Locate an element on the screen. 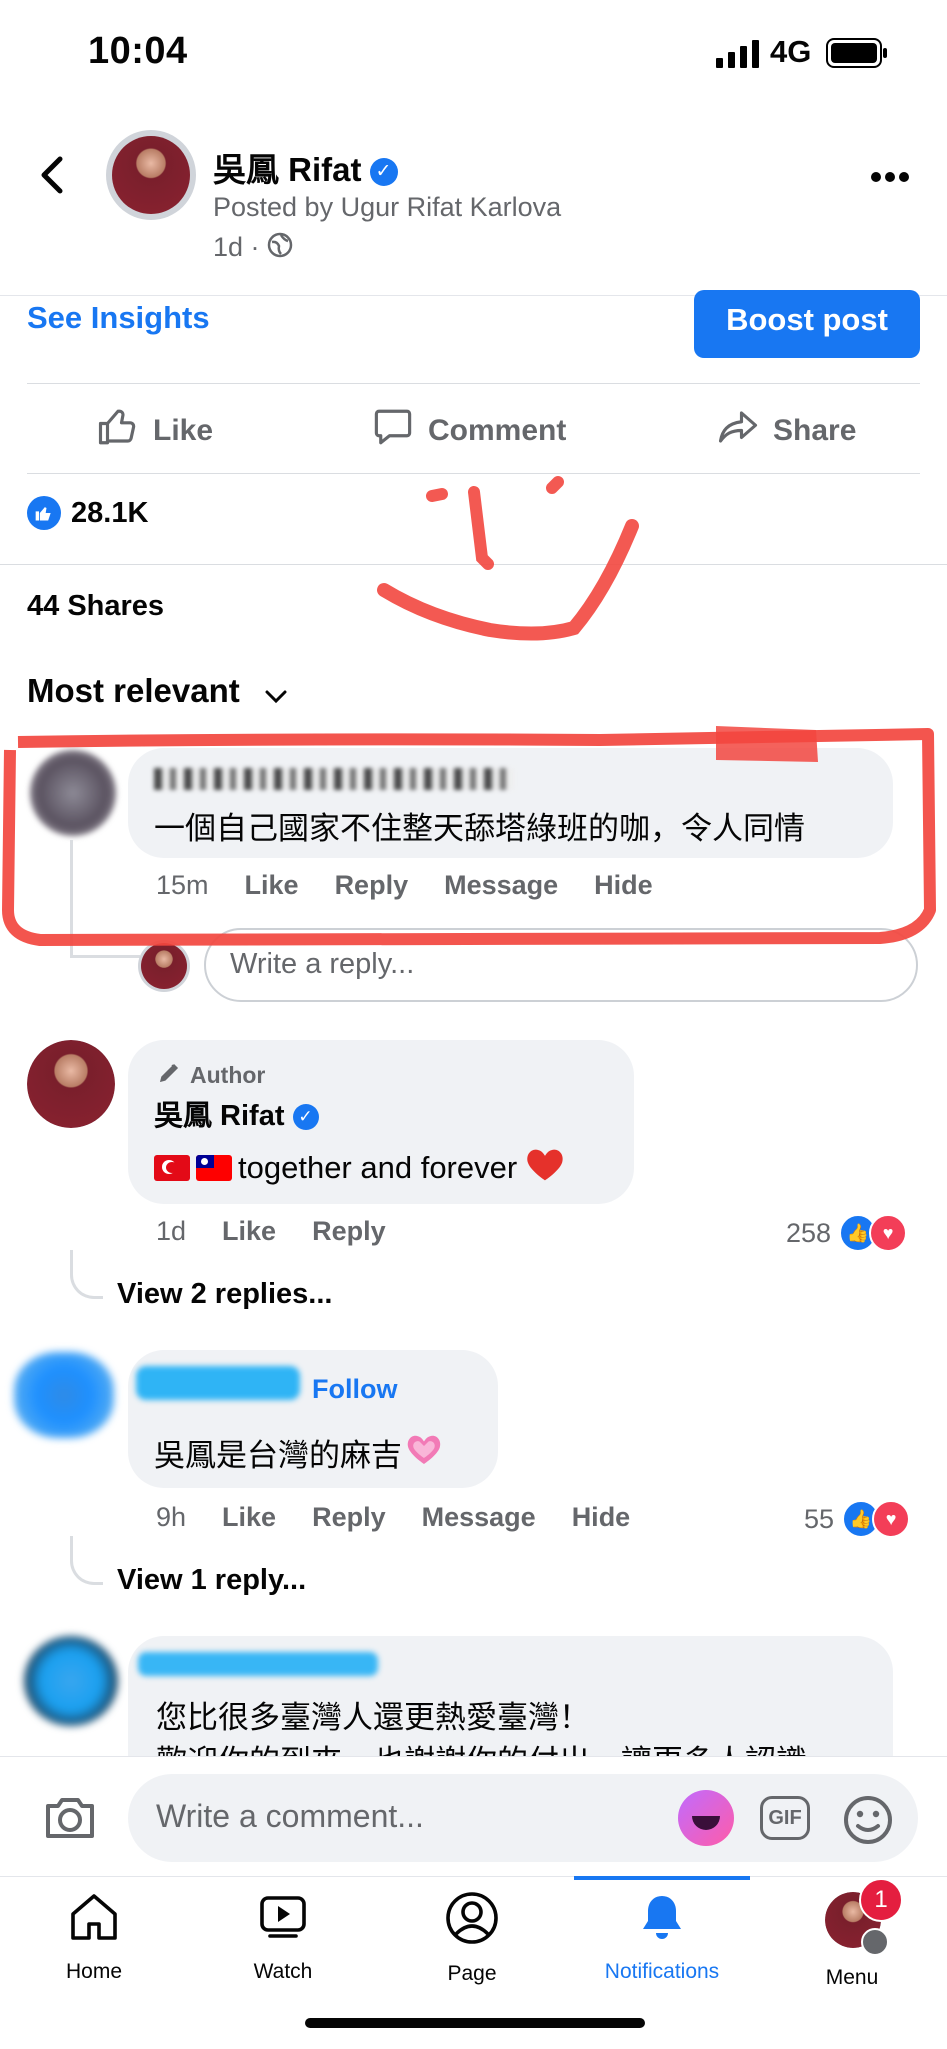 The height and width of the screenshot is (2049, 947). tab-menu: 1 Menu is located at coordinates (852, 1934).